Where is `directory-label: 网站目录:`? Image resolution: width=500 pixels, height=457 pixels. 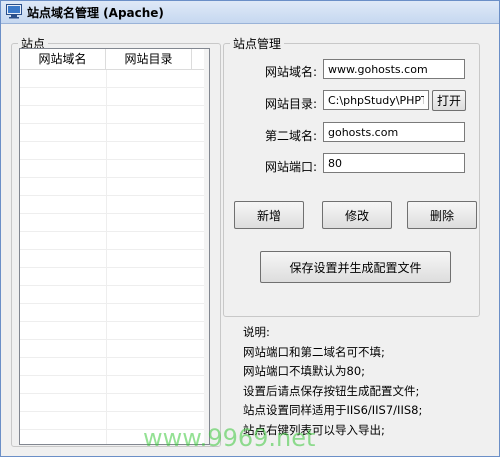
directory-label: 网站目录: is located at coordinates (290, 104).